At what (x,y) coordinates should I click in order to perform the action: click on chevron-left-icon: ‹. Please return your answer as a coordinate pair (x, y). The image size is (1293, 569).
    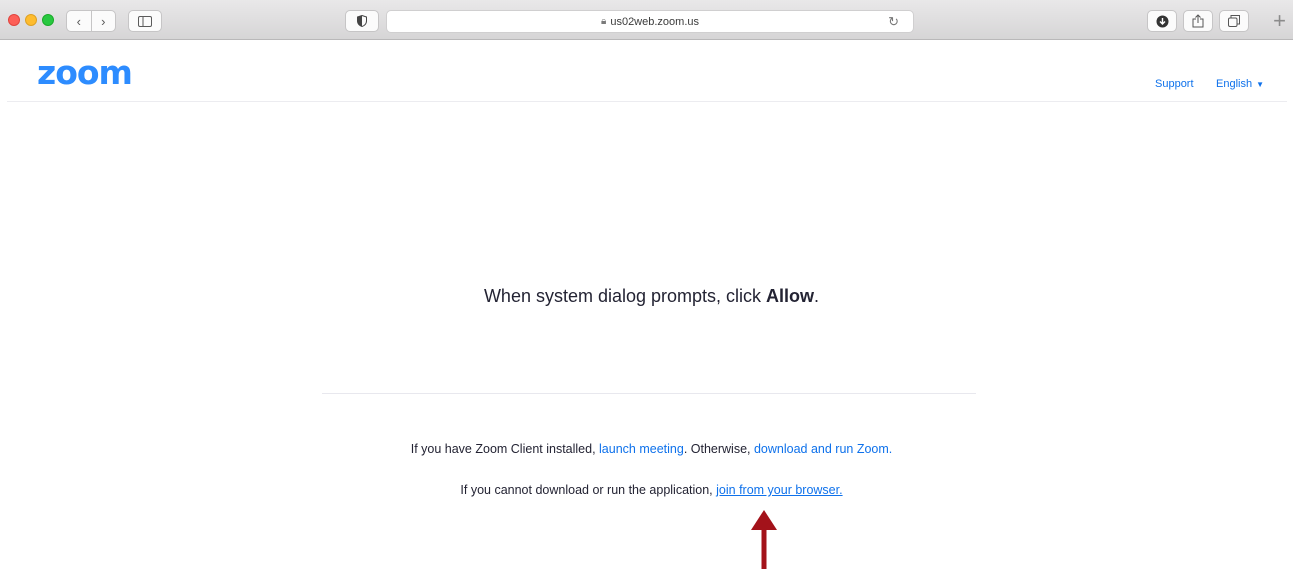
    Looking at the image, I should click on (78, 21).